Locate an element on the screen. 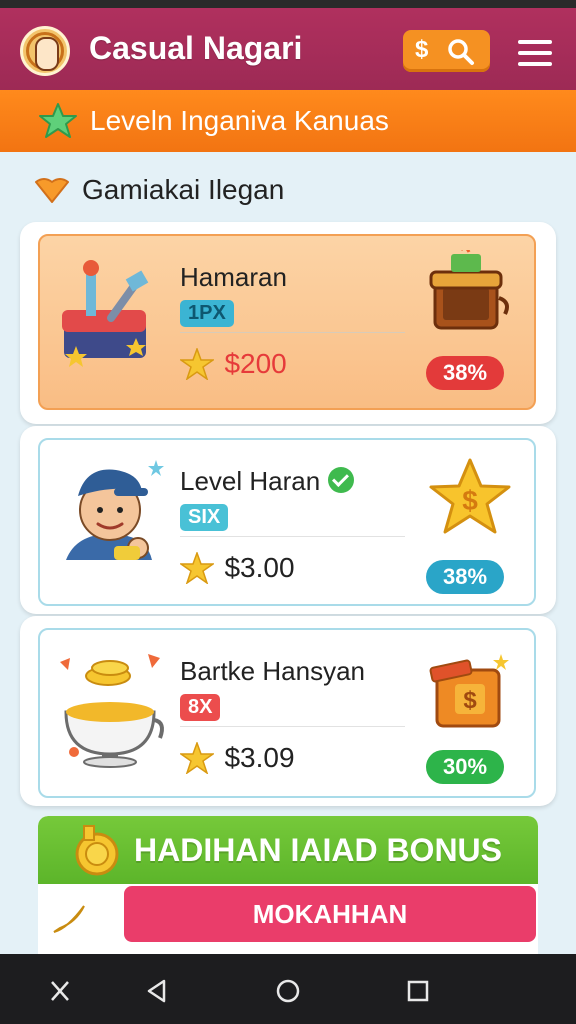 The height and width of the screenshot is (1024, 576). price-row: $3.09 is located at coordinates (236, 757).